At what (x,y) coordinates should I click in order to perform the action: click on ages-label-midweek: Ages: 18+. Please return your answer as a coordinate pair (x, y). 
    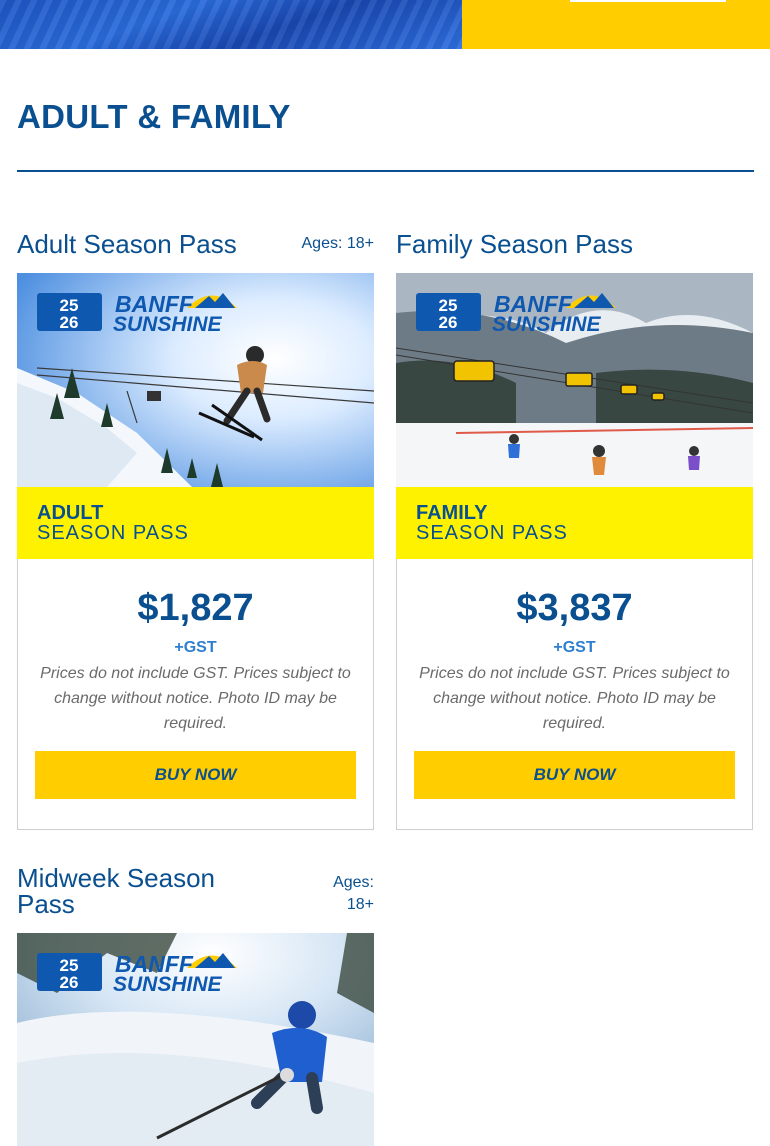
    Looking at the image, I should click on (353, 894).